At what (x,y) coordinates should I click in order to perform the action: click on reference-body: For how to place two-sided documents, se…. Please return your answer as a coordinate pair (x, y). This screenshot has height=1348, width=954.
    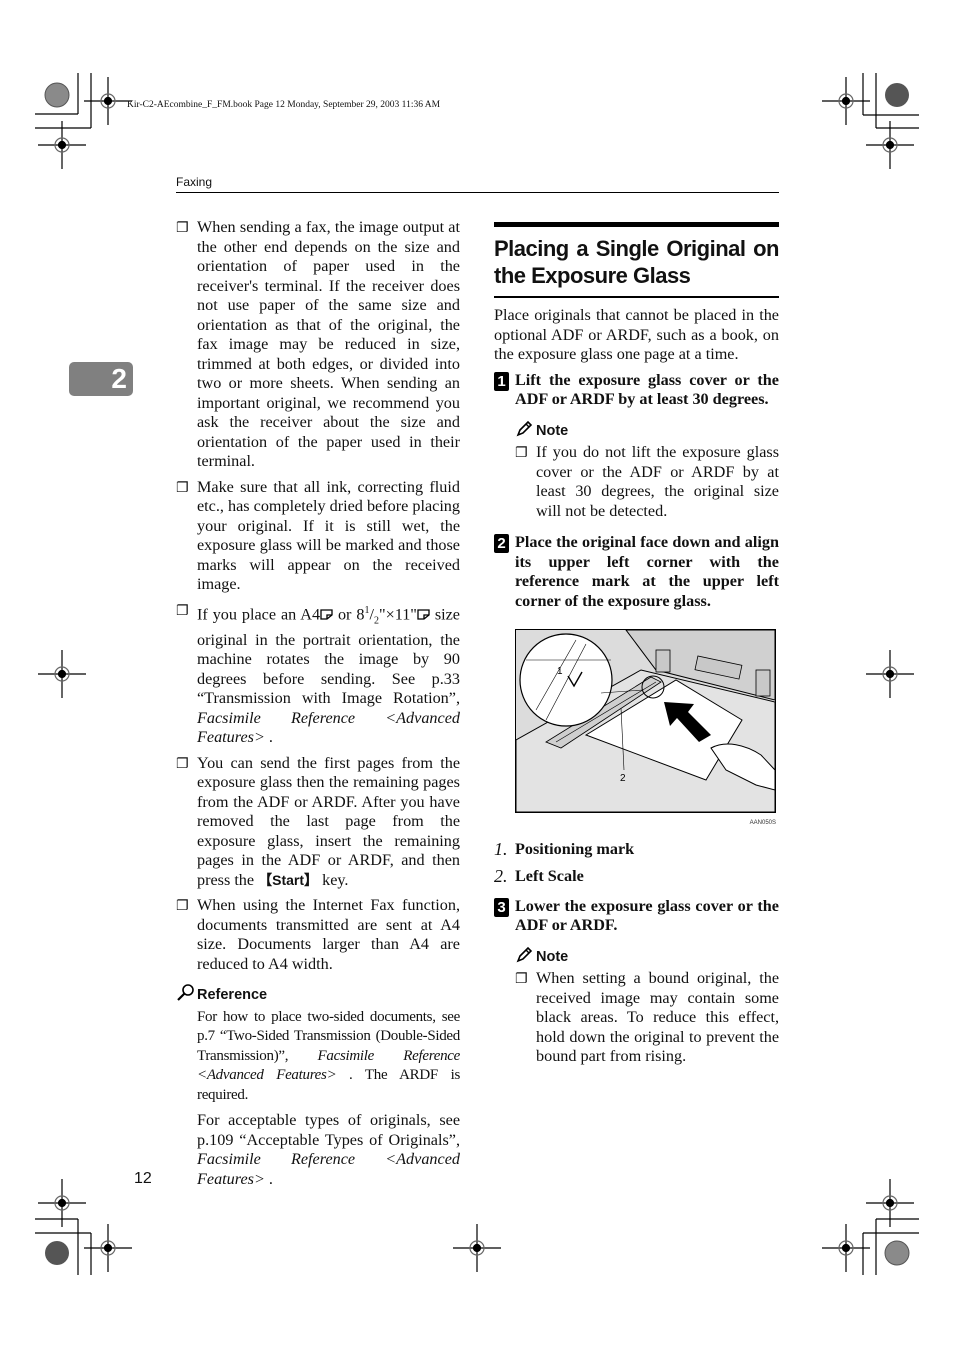
    Looking at the image, I should click on (318, 1099).